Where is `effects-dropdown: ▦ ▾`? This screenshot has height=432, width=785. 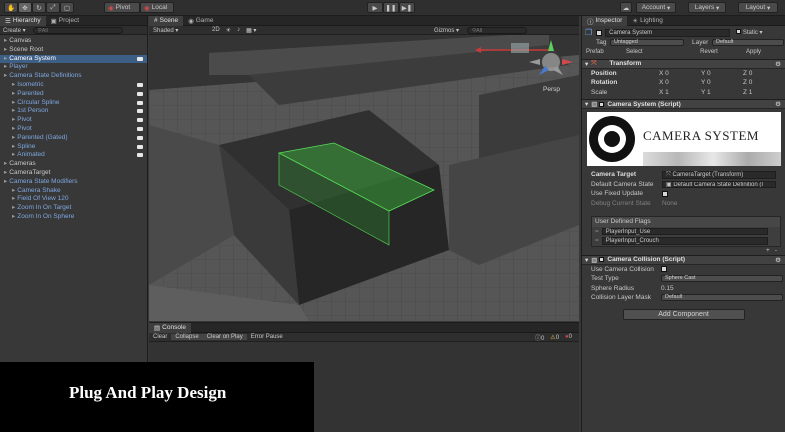 effects-dropdown: ▦ ▾ is located at coordinates (251, 30).